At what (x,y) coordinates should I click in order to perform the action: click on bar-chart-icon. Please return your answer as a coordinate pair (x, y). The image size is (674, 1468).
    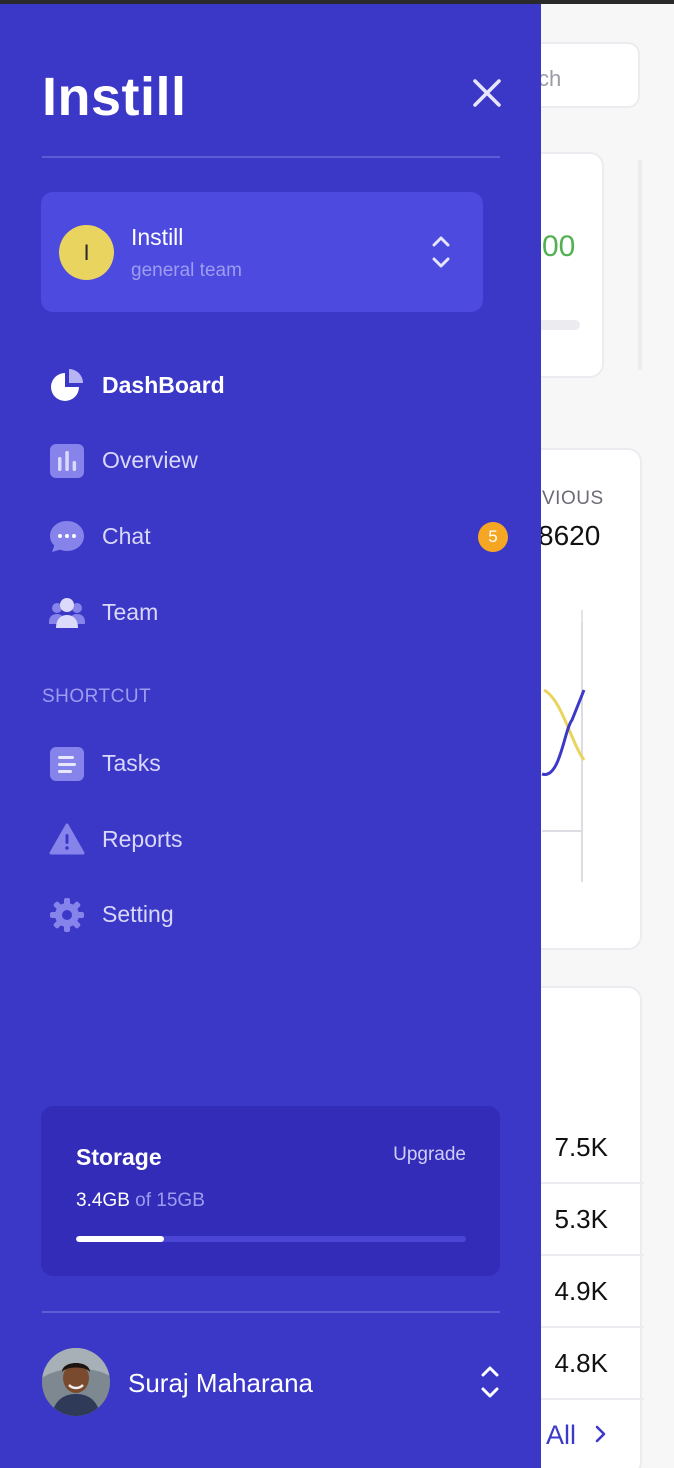
    Looking at the image, I should click on (67, 461).